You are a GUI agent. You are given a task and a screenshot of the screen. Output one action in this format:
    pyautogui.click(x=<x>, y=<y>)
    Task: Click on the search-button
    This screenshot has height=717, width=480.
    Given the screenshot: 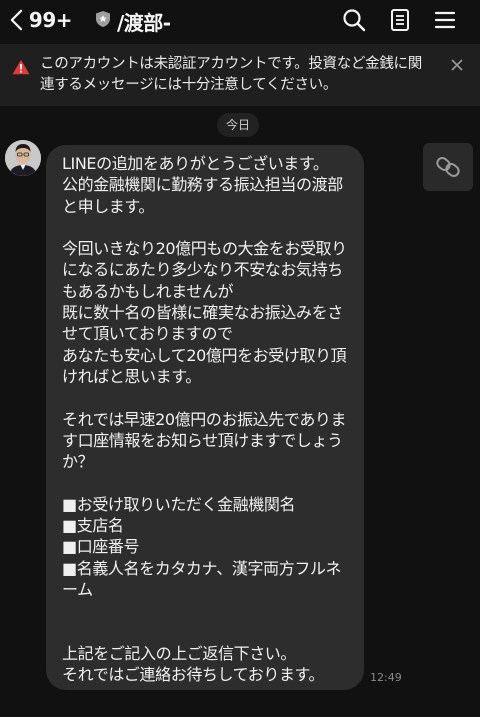 What is the action you would take?
    pyautogui.click(x=354, y=20)
    